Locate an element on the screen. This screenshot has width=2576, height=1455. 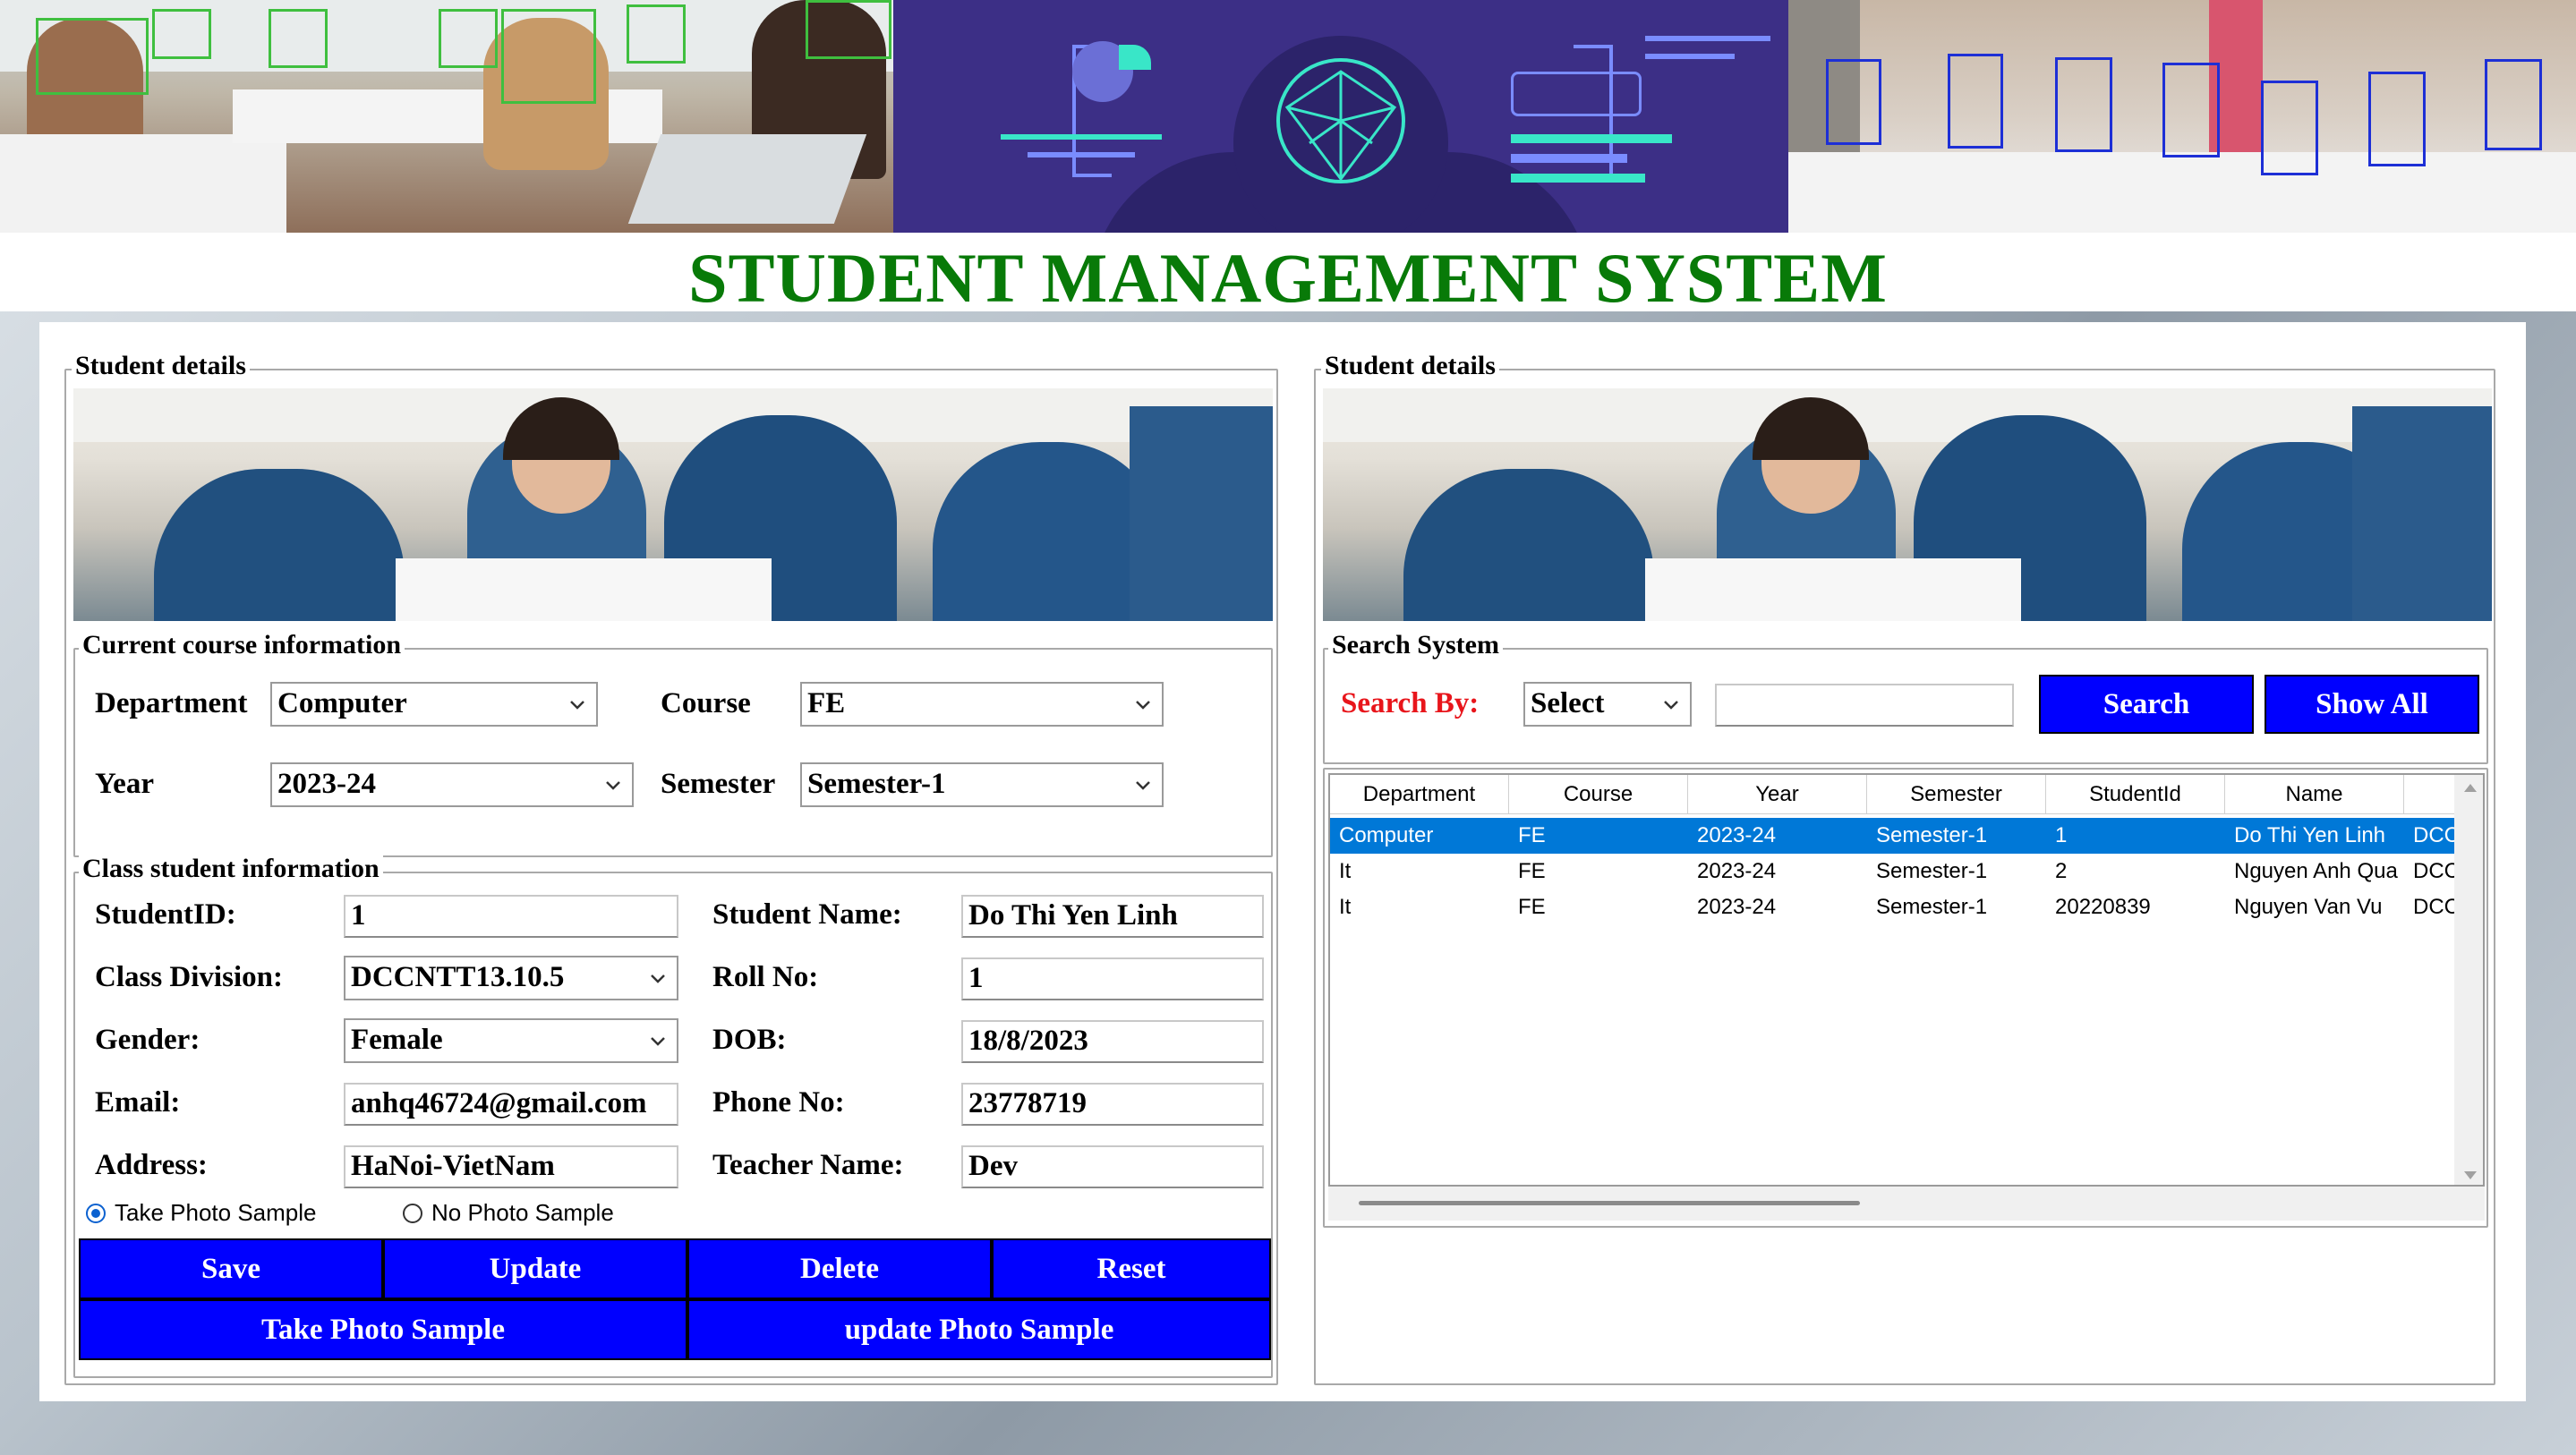
class-division-select-value: DCCNTT13.10.5 is located at coordinates (458, 977).